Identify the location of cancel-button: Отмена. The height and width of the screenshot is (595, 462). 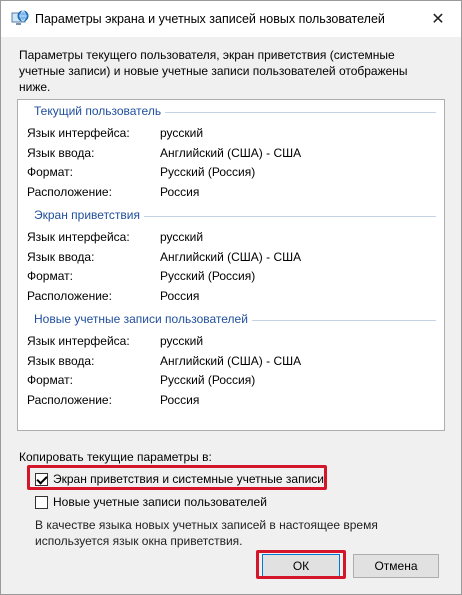
(396, 566).